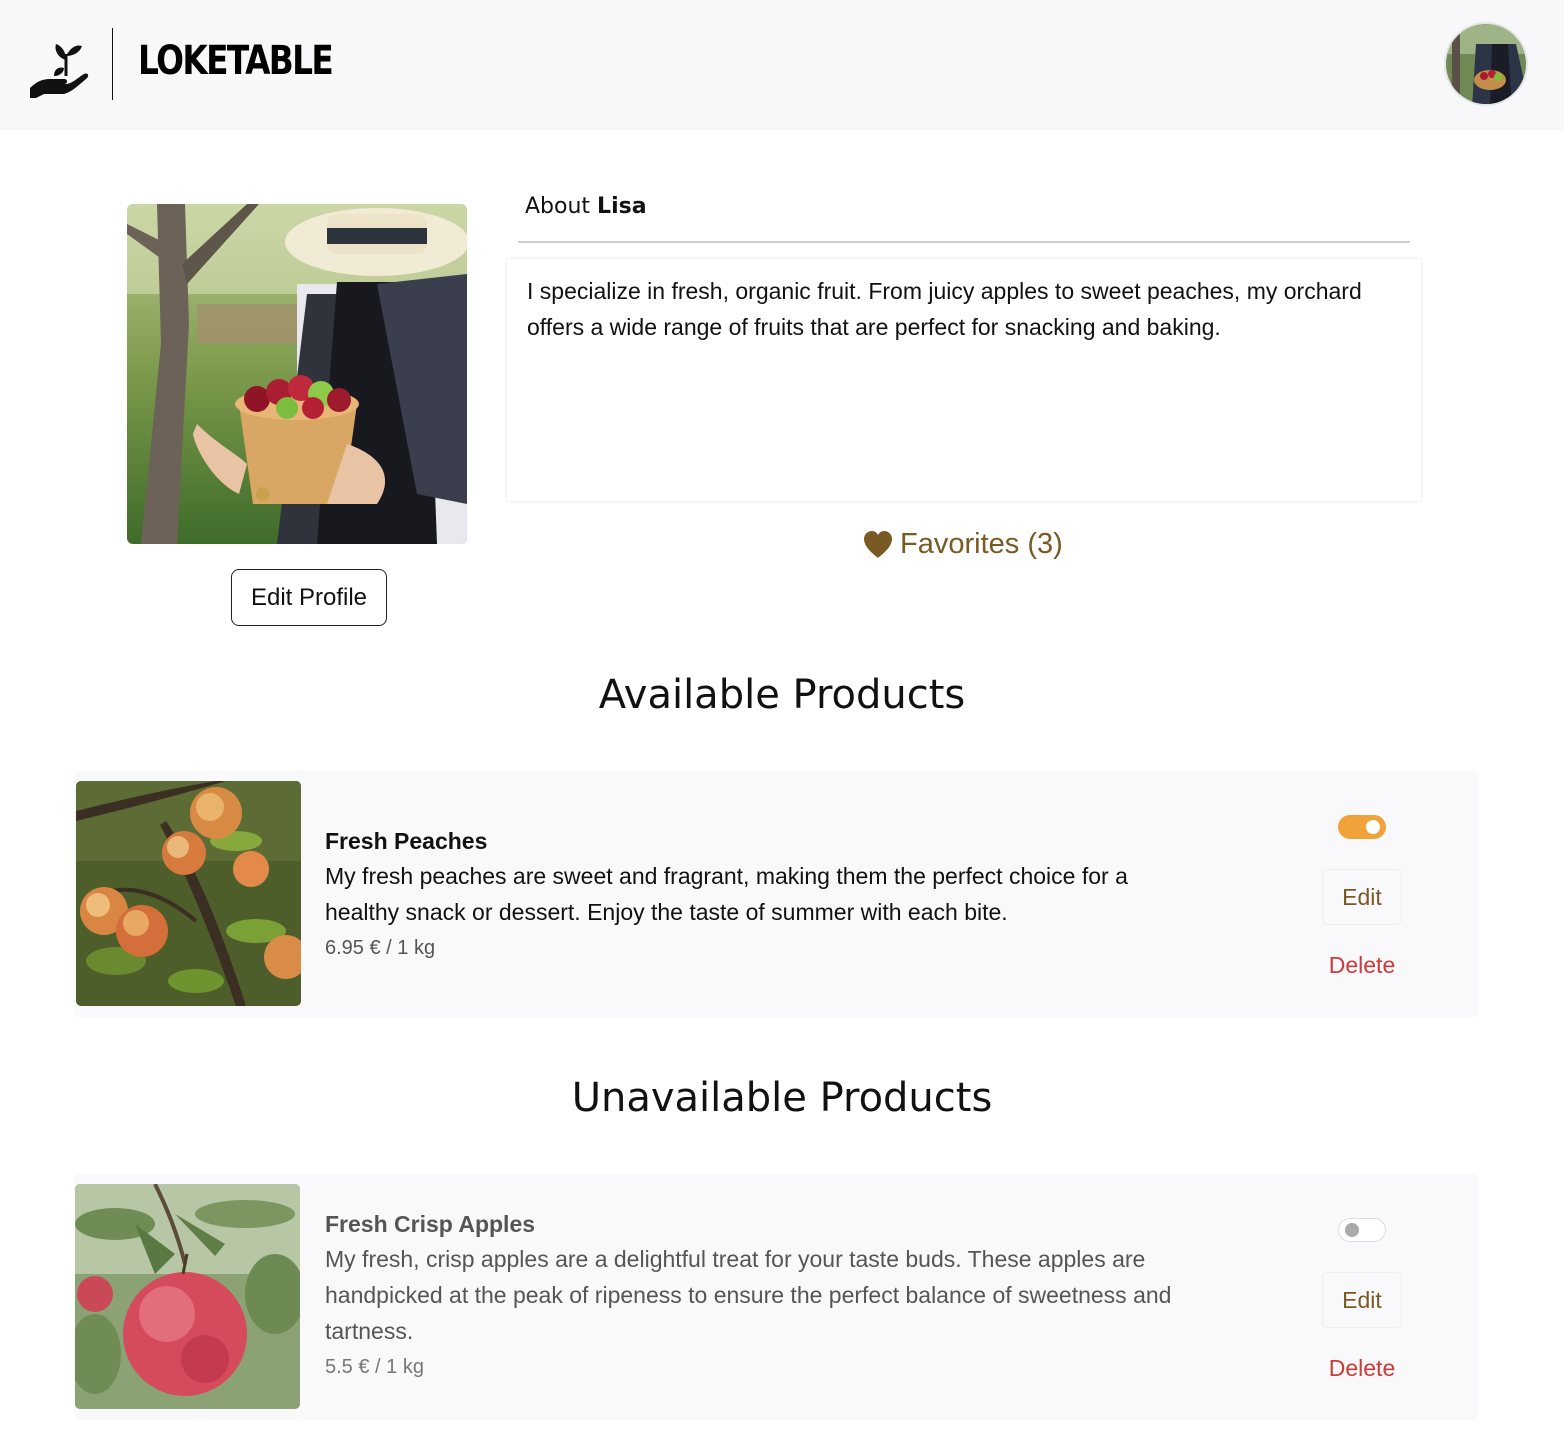 Image resolution: width=1564 pixels, height=1438 pixels. I want to click on logo-text: LOKETABLE, so click(236, 61).